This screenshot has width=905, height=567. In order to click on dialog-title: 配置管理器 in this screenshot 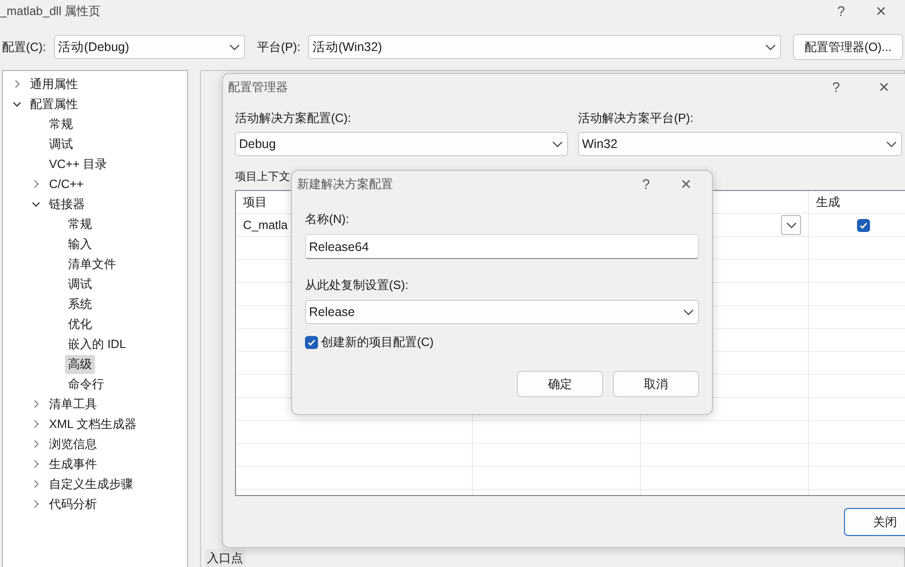, I will do `click(258, 87)`.